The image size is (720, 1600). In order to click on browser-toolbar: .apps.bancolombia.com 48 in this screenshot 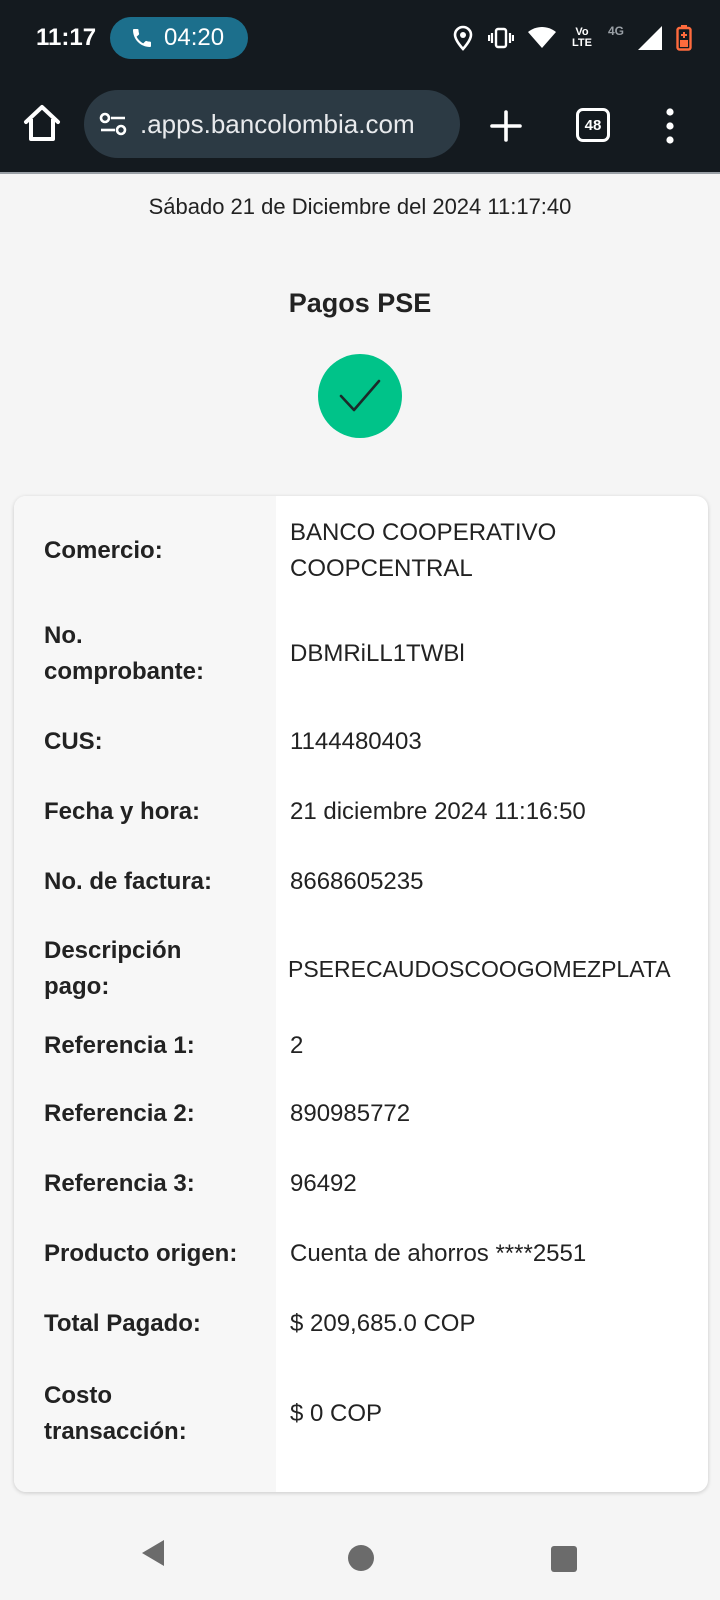, I will do `click(360, 126)`.